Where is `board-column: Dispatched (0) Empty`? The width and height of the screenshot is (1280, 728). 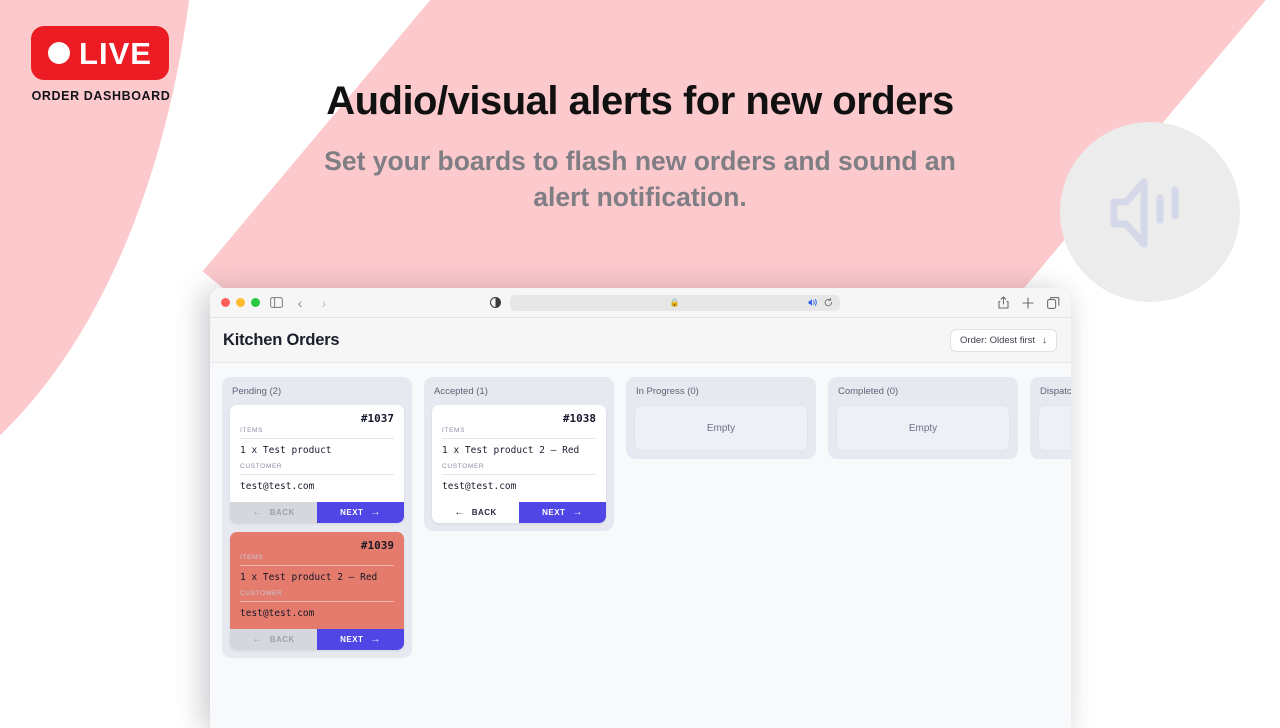
board-column: Dispatched (0) Empty is located at coordinates (1050, 418).